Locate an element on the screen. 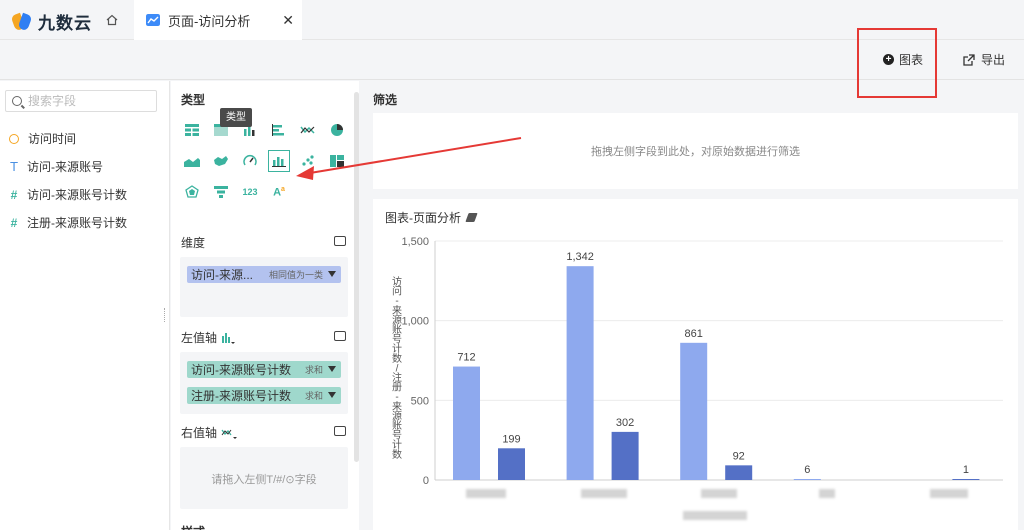 Image resolution: width=1024 pixels, height=530 pixels. dimension-dropzone: 访问-来源... 相同值为一类 is located at coordinates (264, 287).